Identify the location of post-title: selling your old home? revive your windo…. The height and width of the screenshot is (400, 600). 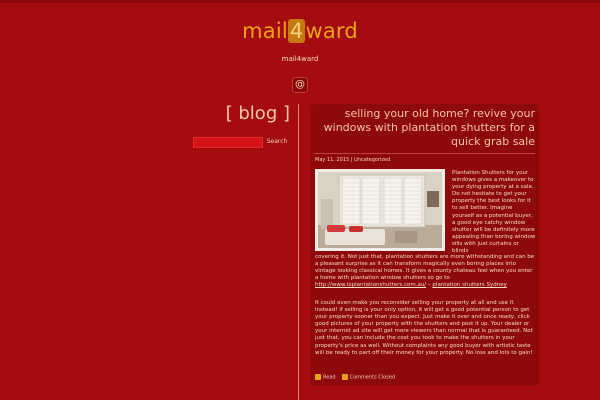
(428, 128).